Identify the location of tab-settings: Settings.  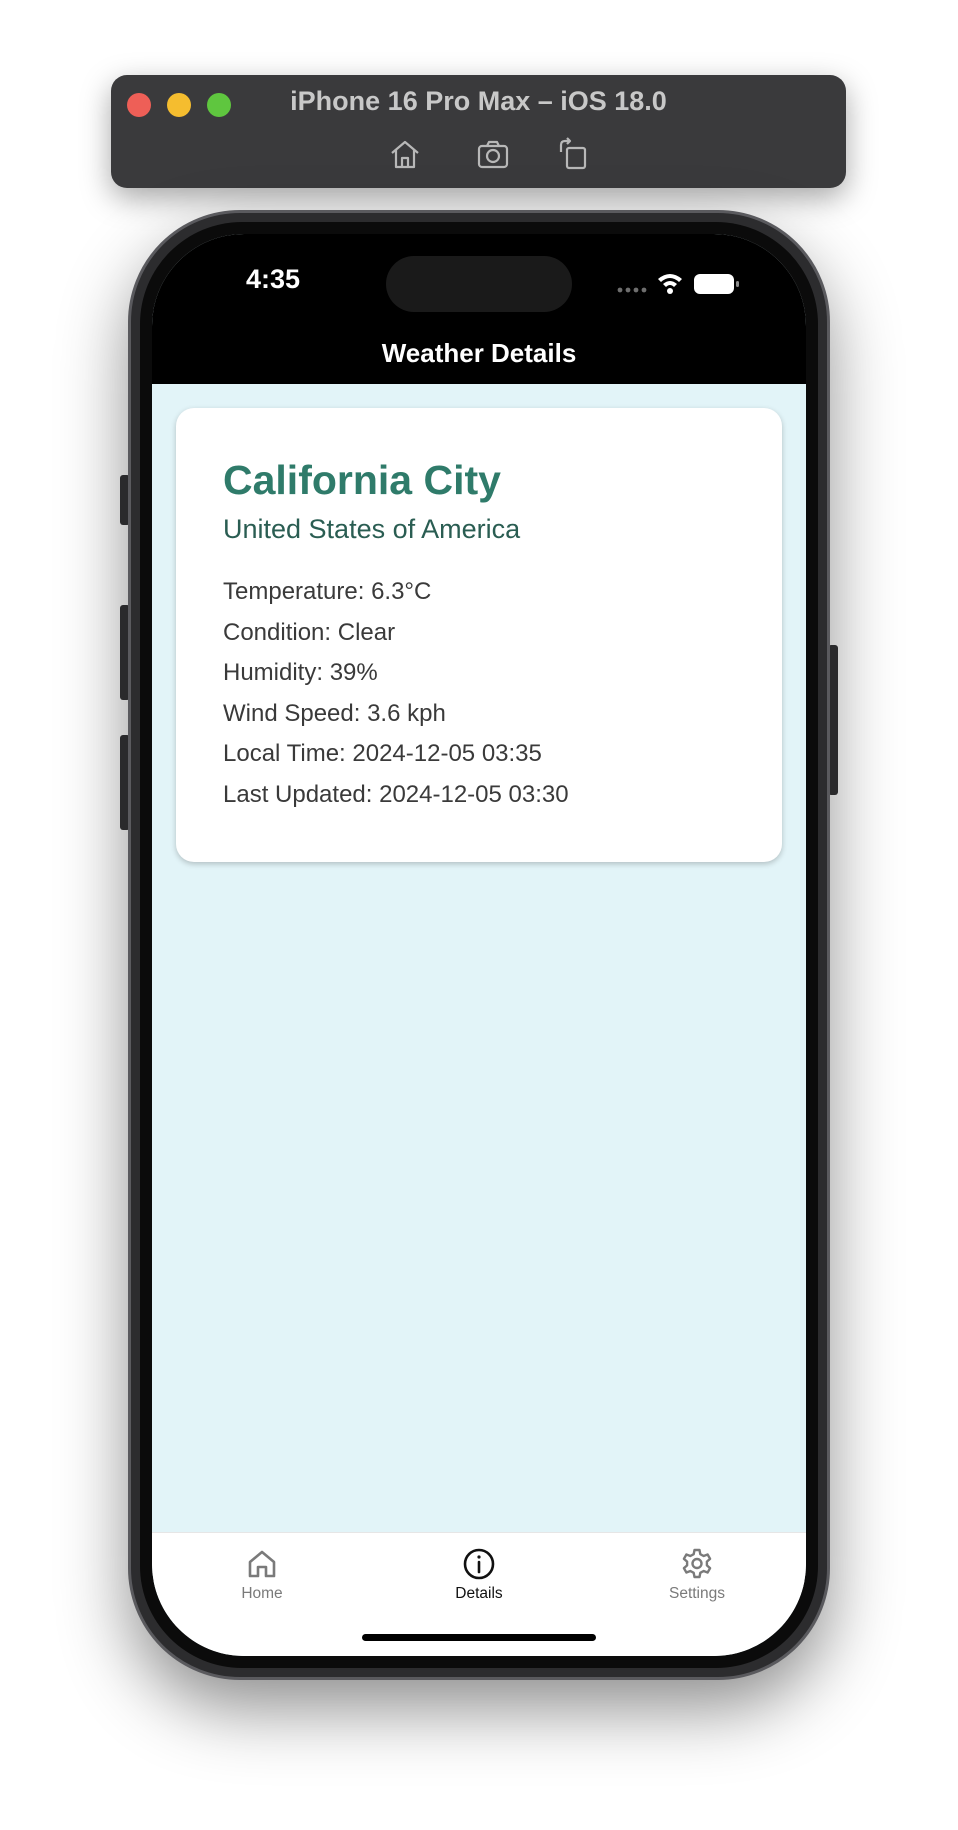
(697, 1575).